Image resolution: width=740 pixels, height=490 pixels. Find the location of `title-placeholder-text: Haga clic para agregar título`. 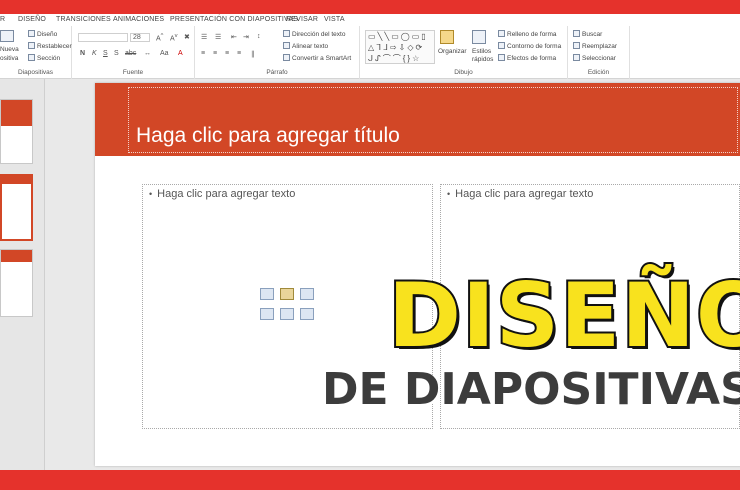

title-placeholder-text: Haga clic para agregar título is located at coordinates (268, 135).